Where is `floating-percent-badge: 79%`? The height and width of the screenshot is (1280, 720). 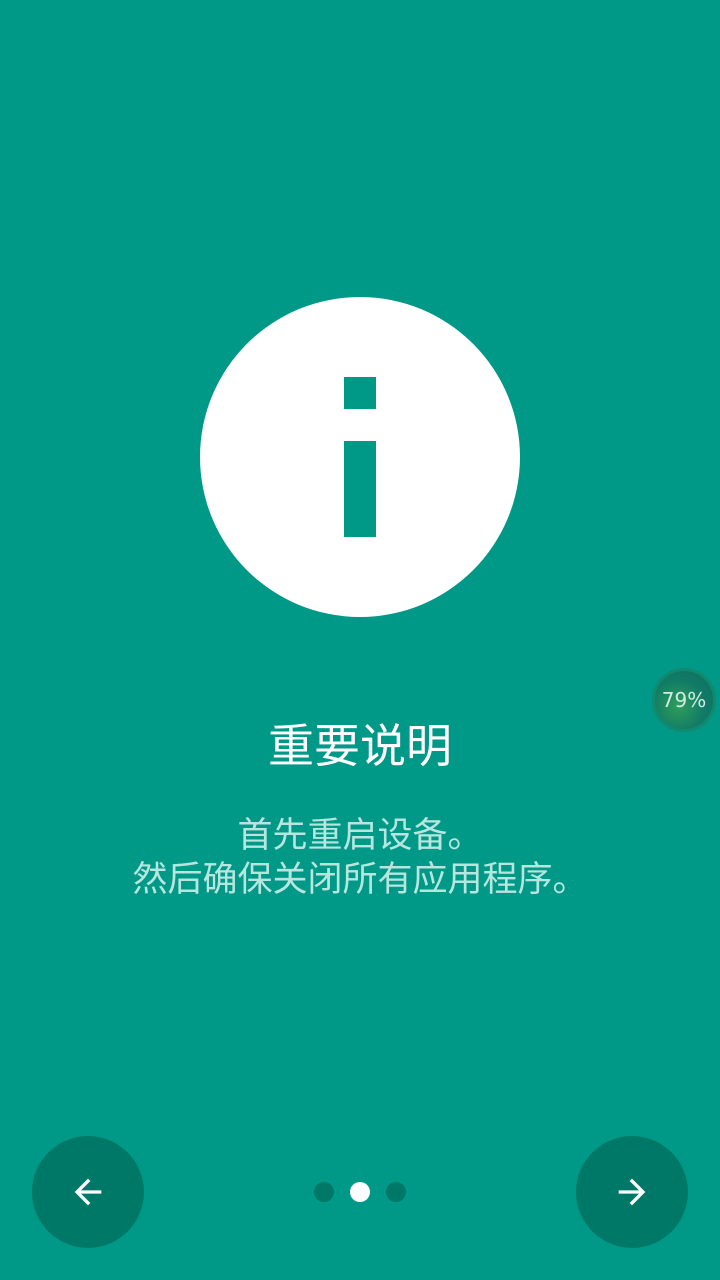 floating-percent-badge: 79% is located at coordinates (684, 700).